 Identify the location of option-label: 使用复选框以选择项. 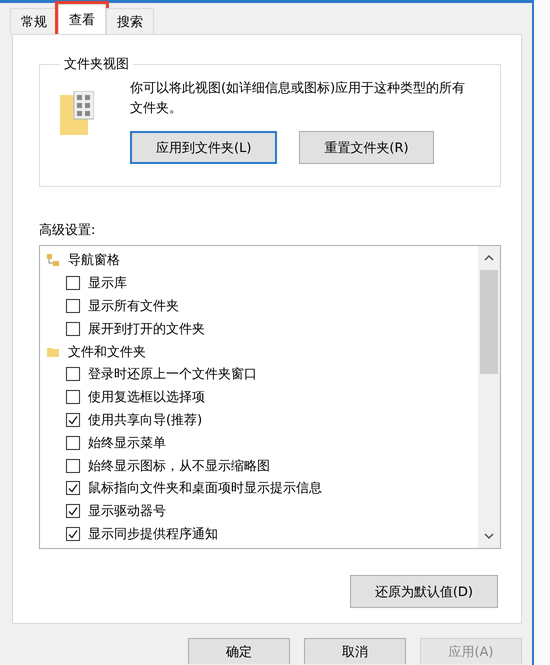
(146, 397).